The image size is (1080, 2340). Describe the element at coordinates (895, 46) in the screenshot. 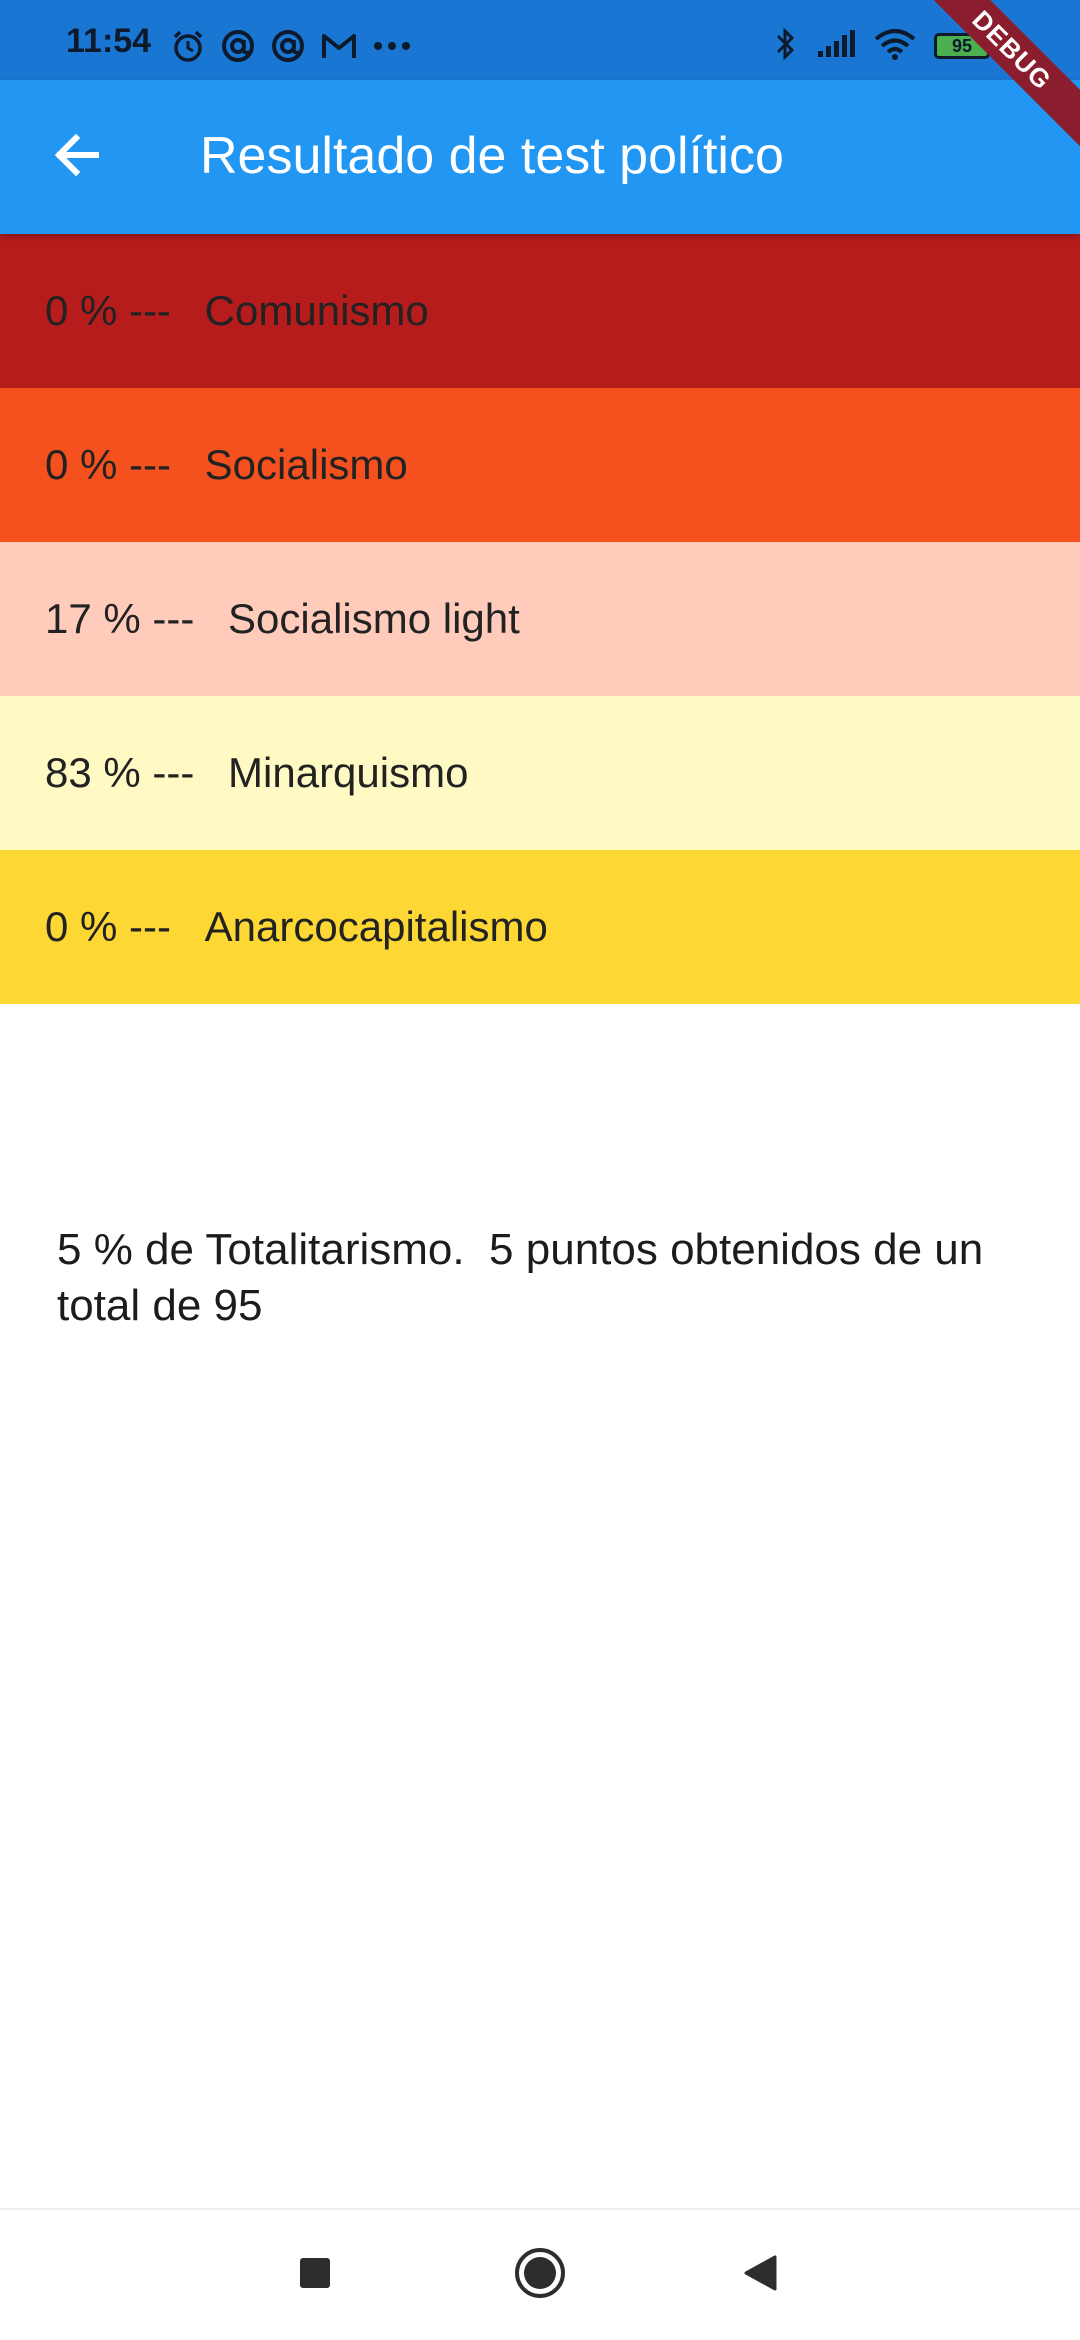

I see `wifi-icon` at that location.